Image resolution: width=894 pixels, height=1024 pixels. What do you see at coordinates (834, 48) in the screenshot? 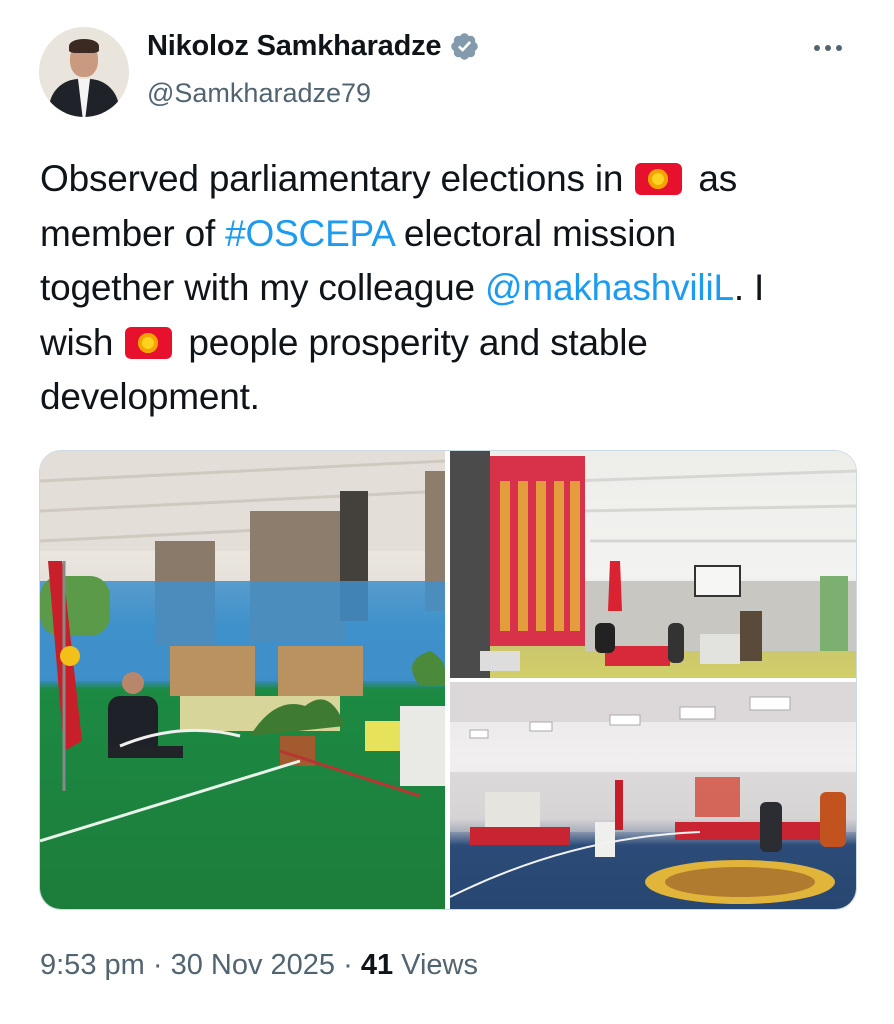
I see `more-options-icon` at bounding box center [834, 48].